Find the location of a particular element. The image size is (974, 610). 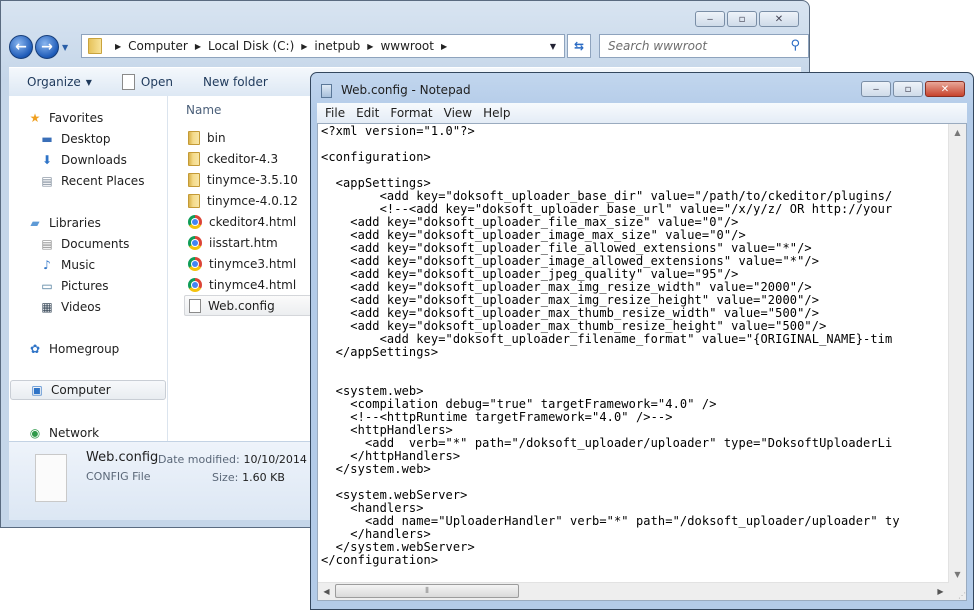

notepad-caption-buttons: ‒ ▫ ✕ is located at coordinates (913, 89).